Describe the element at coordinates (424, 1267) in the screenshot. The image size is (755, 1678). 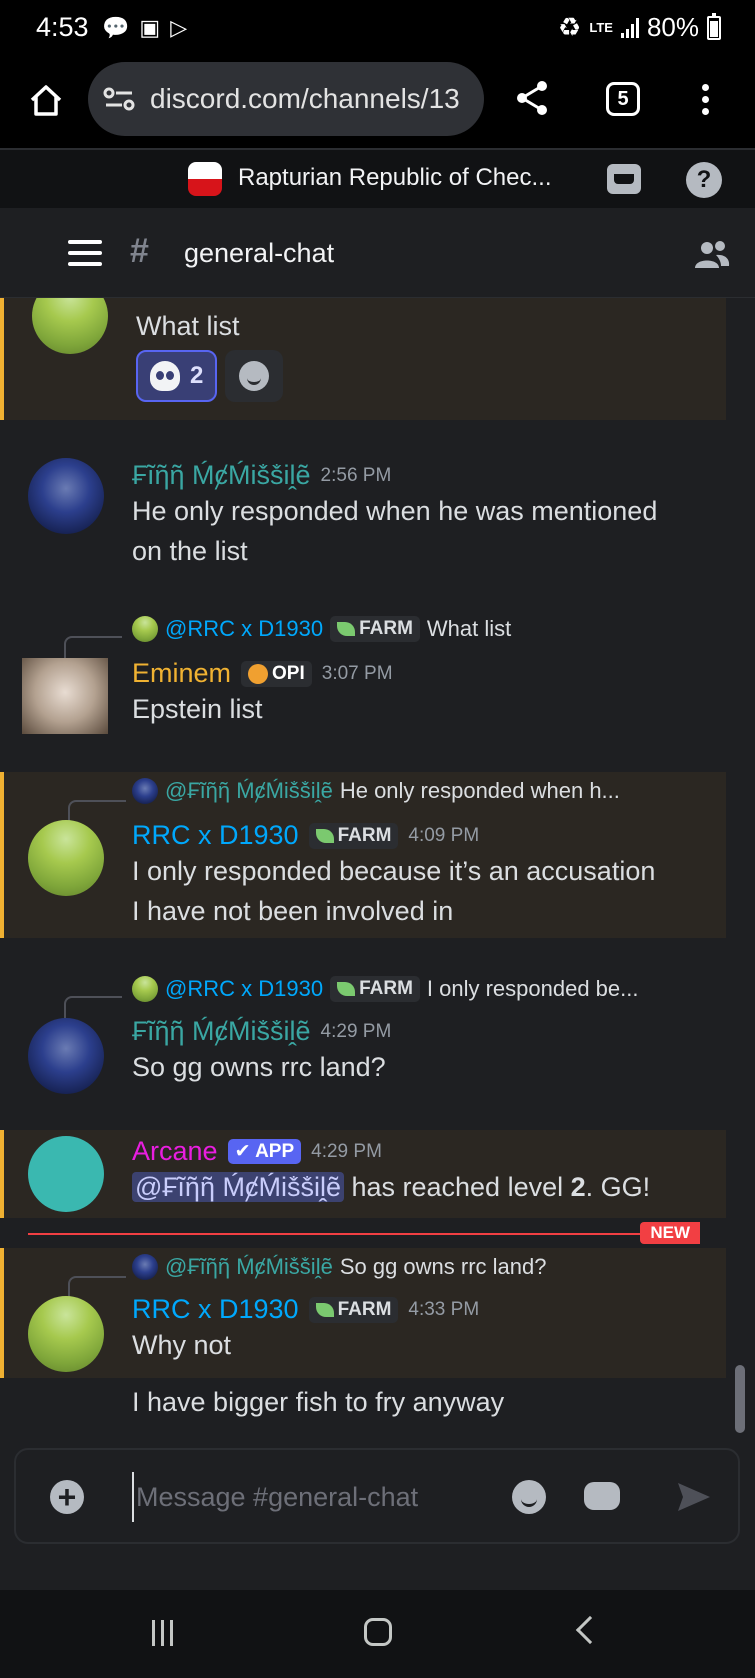
I see `reply-preview: @₣ĩῆῆ ḾȼḾiṧṧiḽẽ So gg owns rrc land?` at that location.